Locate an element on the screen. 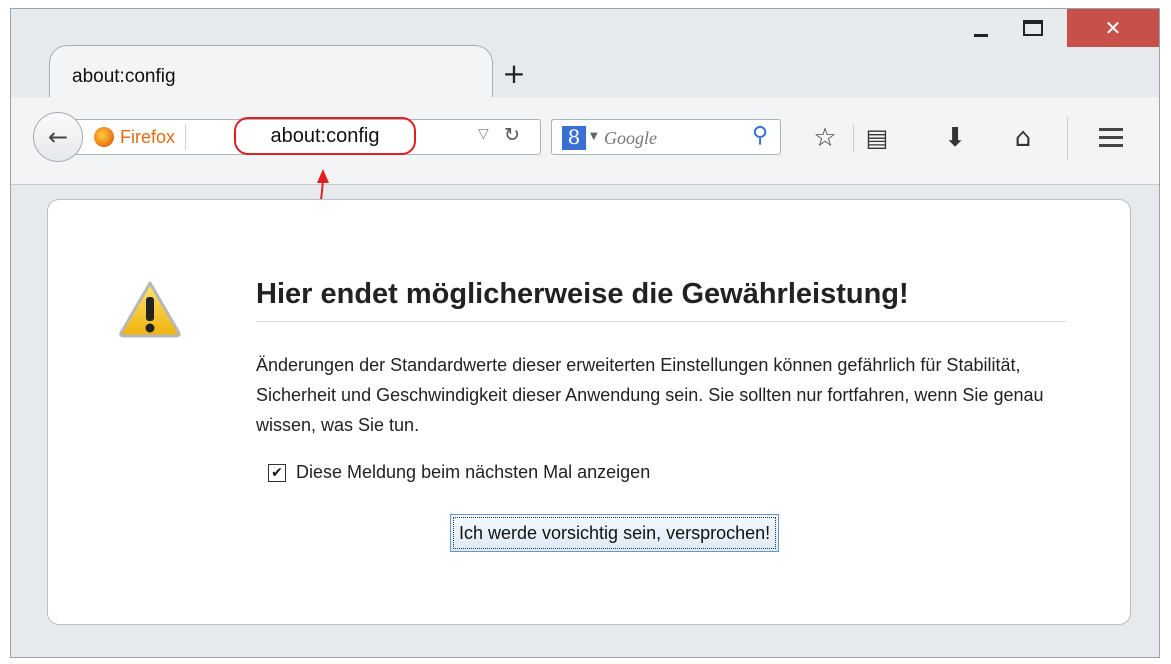  back-icon: ← is located at coordinates (58, 137).